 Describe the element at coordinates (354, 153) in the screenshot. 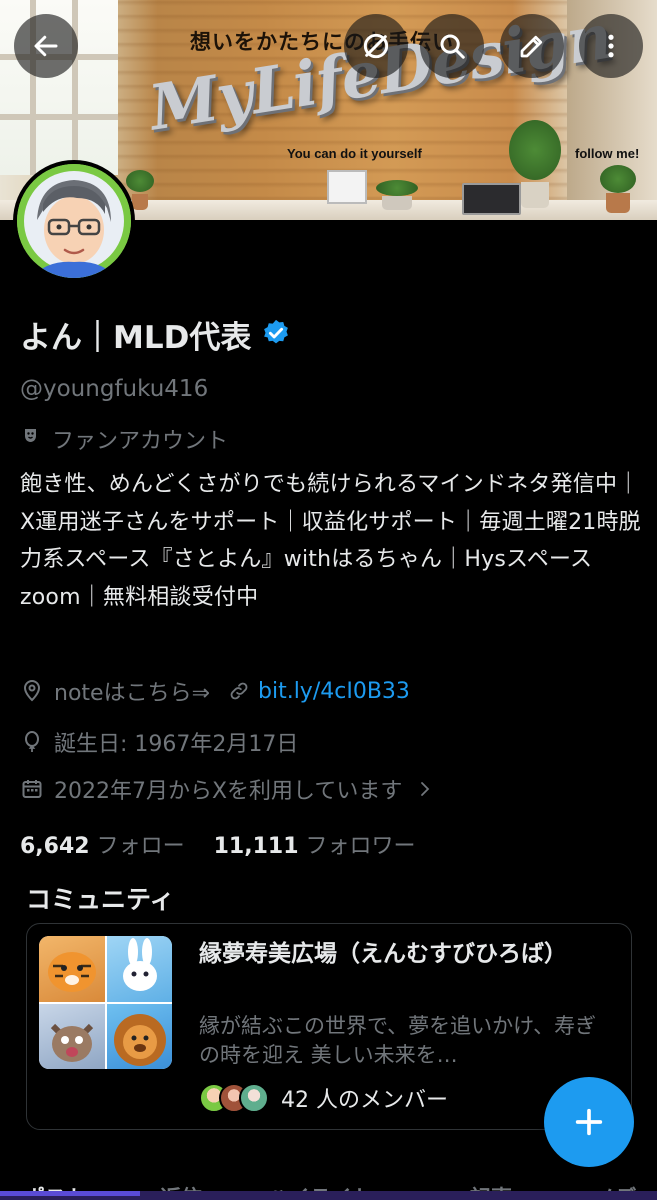

I see `banner-subtitle: You can do it yourself` at that location.